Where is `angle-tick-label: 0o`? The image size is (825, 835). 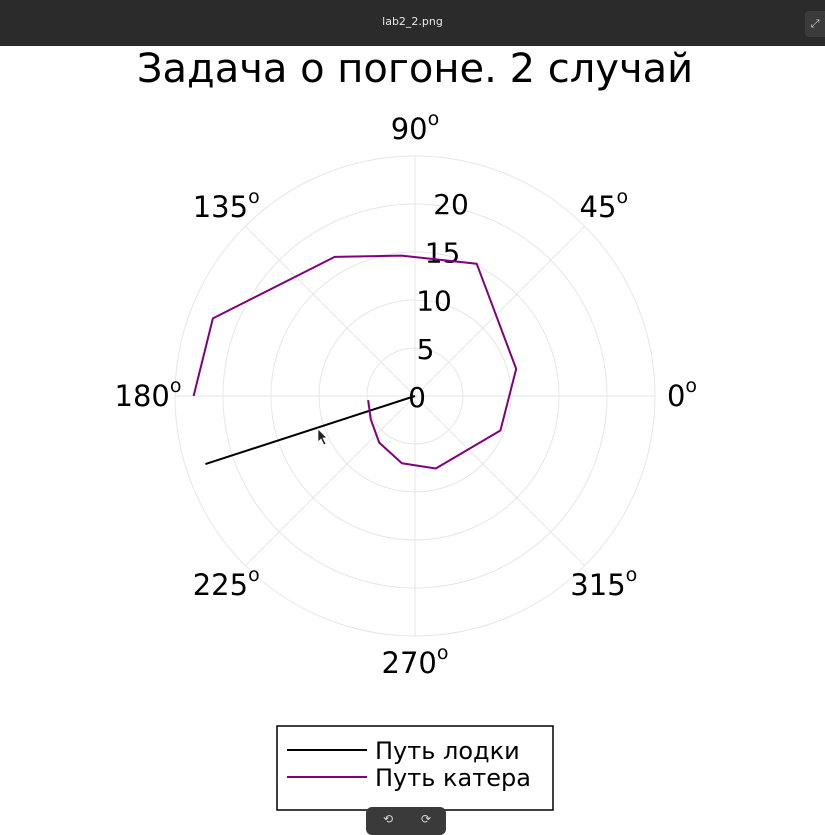 angle-tick-label: 0o is located at coordinates (682, 394).